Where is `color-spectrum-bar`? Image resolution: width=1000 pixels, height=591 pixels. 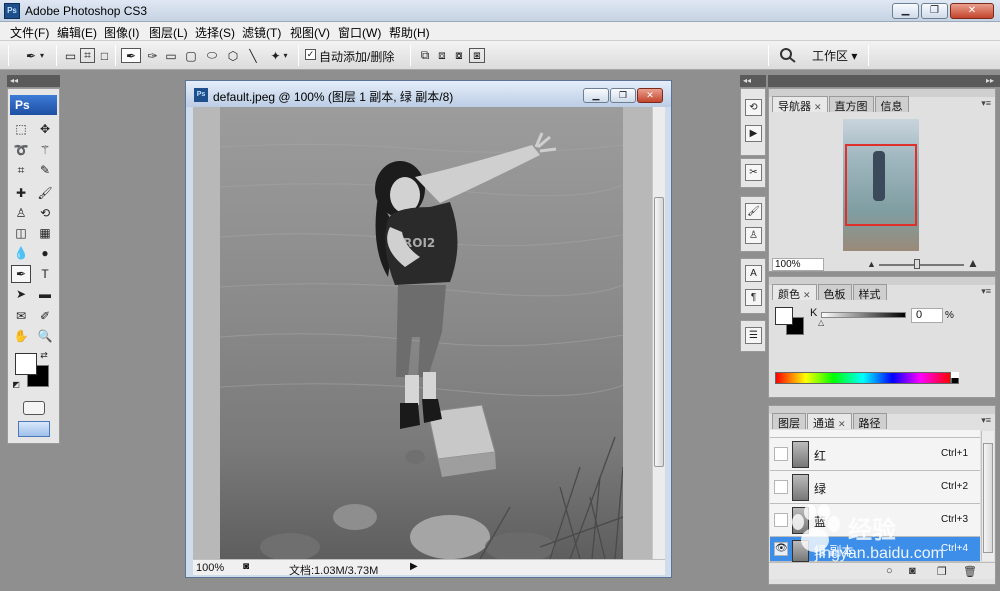
color-spectrum-bar is located at coordinates (863, 378).